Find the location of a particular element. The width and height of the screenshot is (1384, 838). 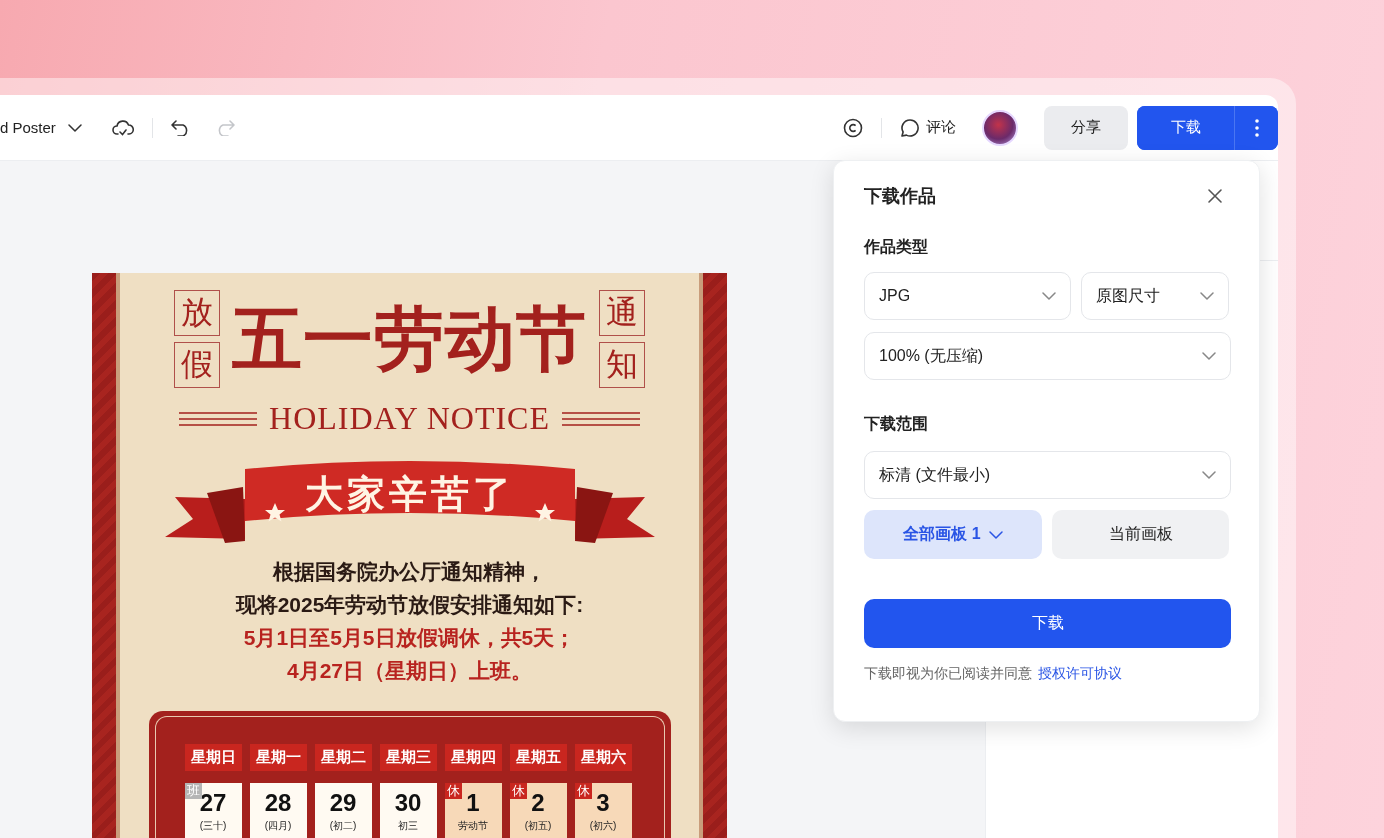

section-heading: 下载范围 is located at coordinates (896, 424).